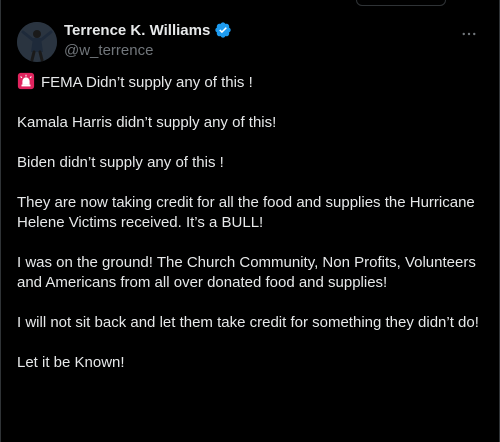 This screenshot has width=500, height=442. Describe the element at coordinates (147, 82) in the screenshot. I see `tweet-paragraph-text: FEMA Didn’t supply any of this !` at that location.